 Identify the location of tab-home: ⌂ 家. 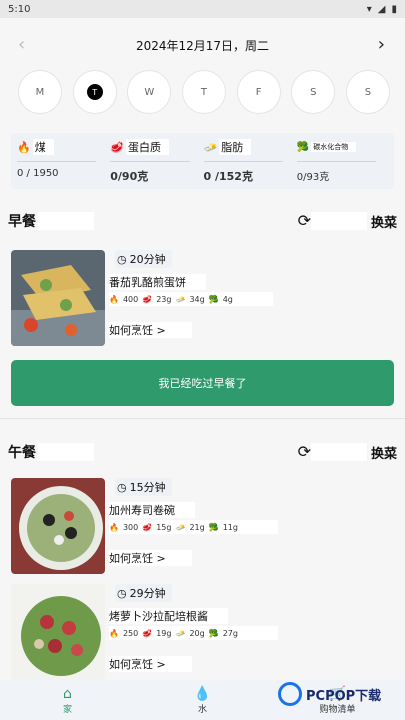
(67, 700).